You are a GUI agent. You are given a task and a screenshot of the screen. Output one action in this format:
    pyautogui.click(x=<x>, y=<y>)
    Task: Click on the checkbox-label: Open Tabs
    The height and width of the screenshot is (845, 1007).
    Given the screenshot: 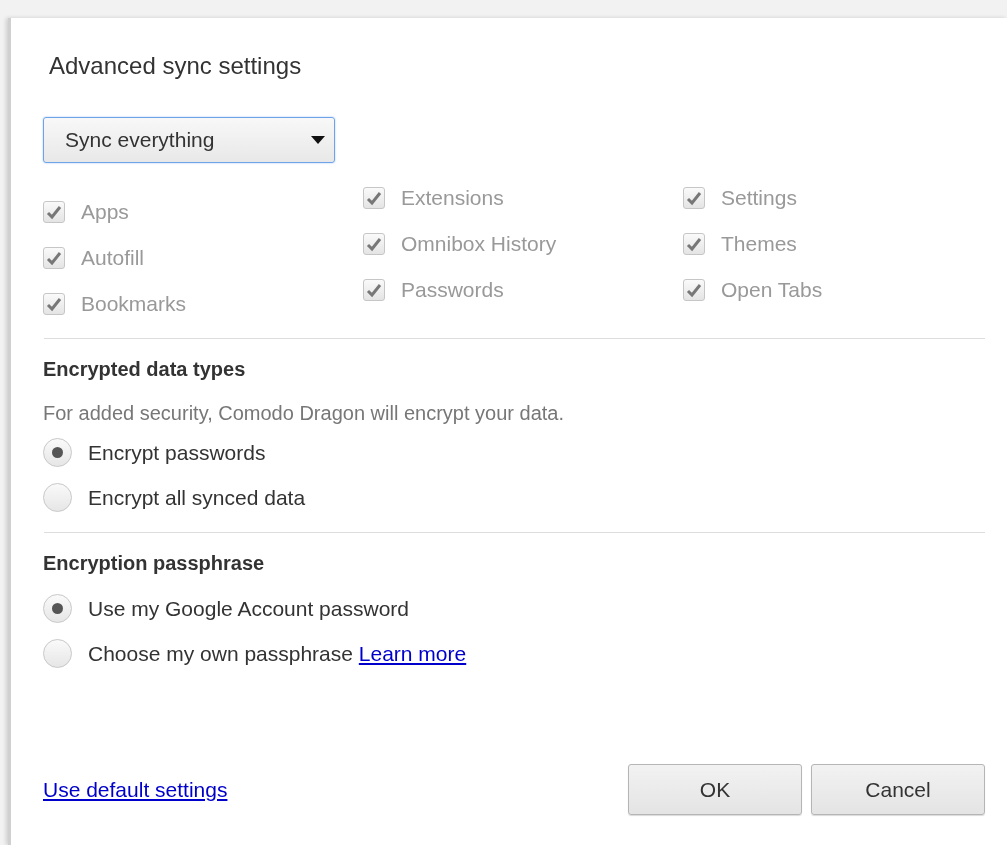 What is the action you would take?
    pyautogui.click(x=772, y=290)
    